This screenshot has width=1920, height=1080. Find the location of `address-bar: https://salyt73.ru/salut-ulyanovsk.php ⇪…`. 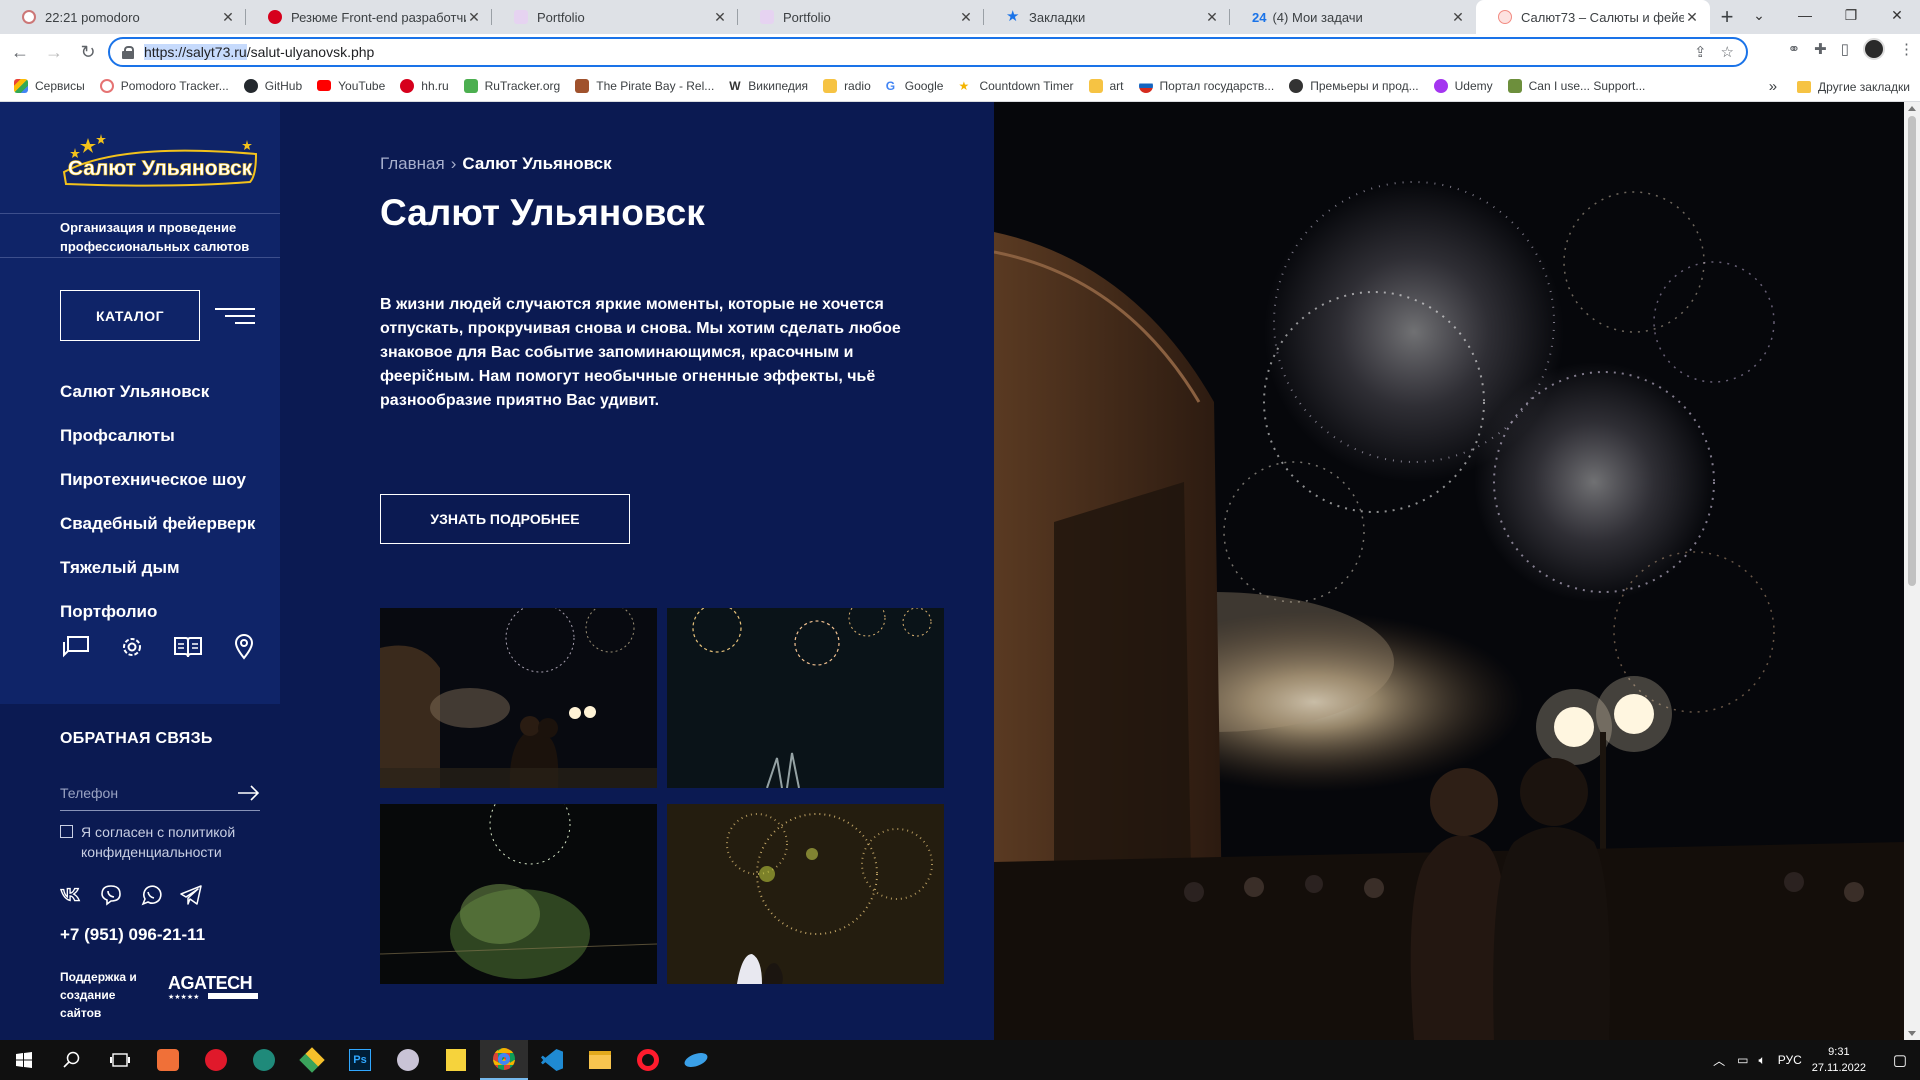

address-bar: https://salyt73.ru/salut-ulyanovsk.php ⇪… is located at coordinates (928, 52).